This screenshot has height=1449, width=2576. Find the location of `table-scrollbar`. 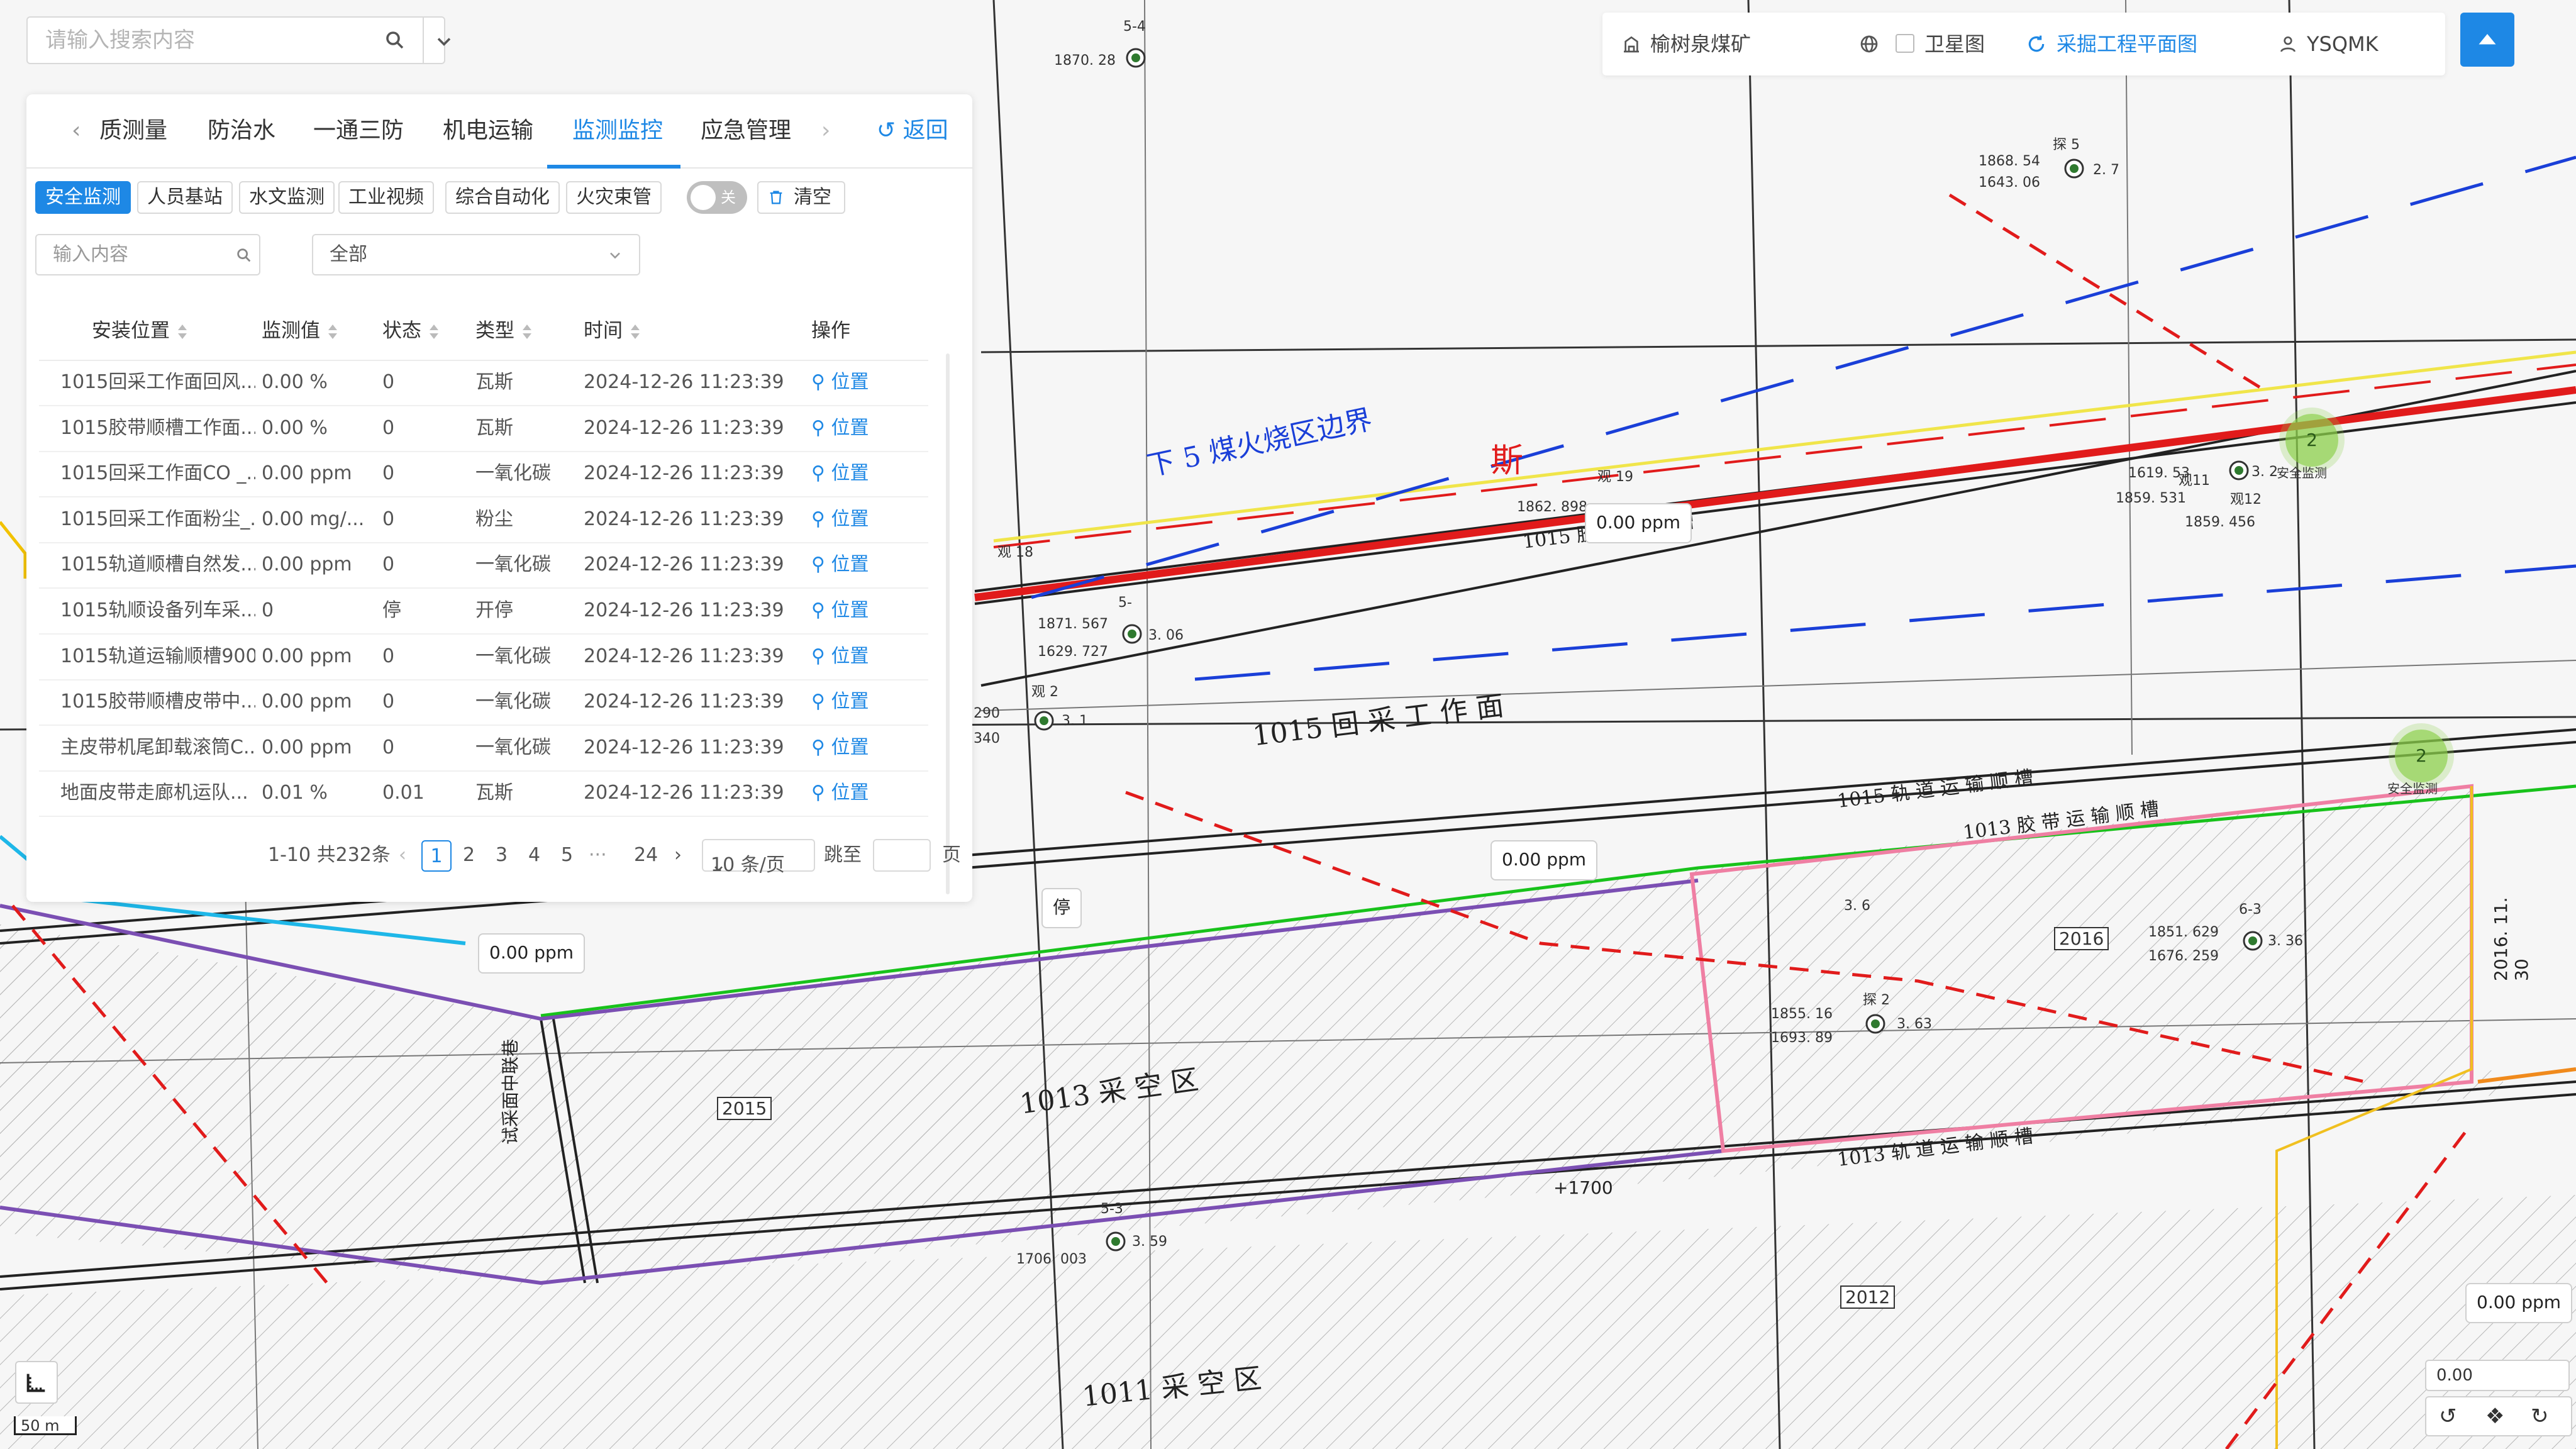

table-scrollbar is located at coordinates (948, 623).